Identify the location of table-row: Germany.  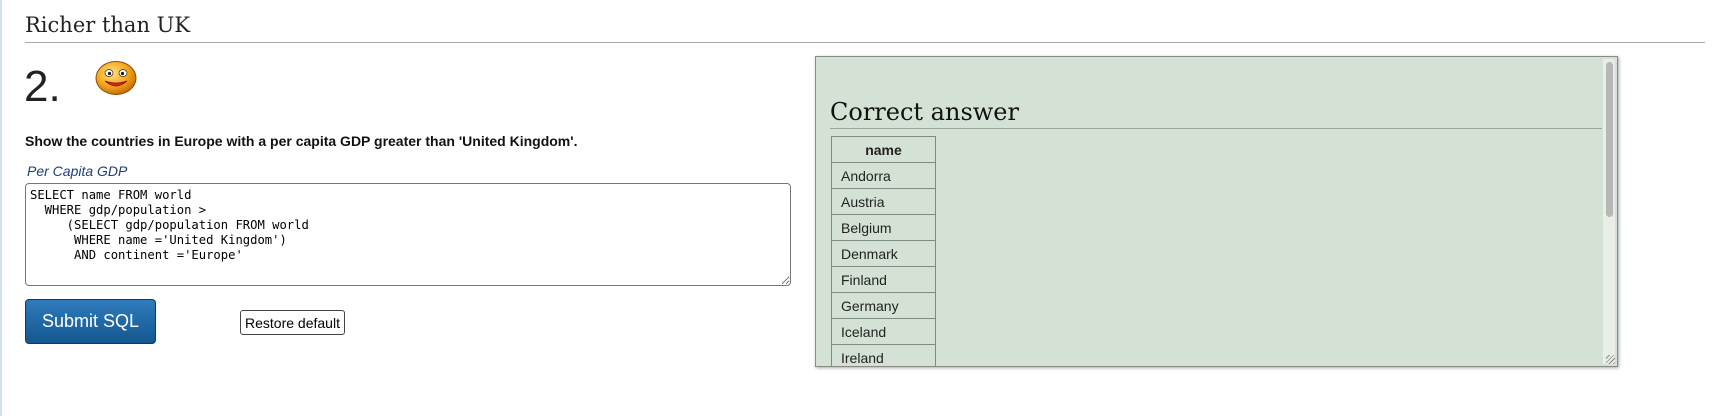
(883, 305).